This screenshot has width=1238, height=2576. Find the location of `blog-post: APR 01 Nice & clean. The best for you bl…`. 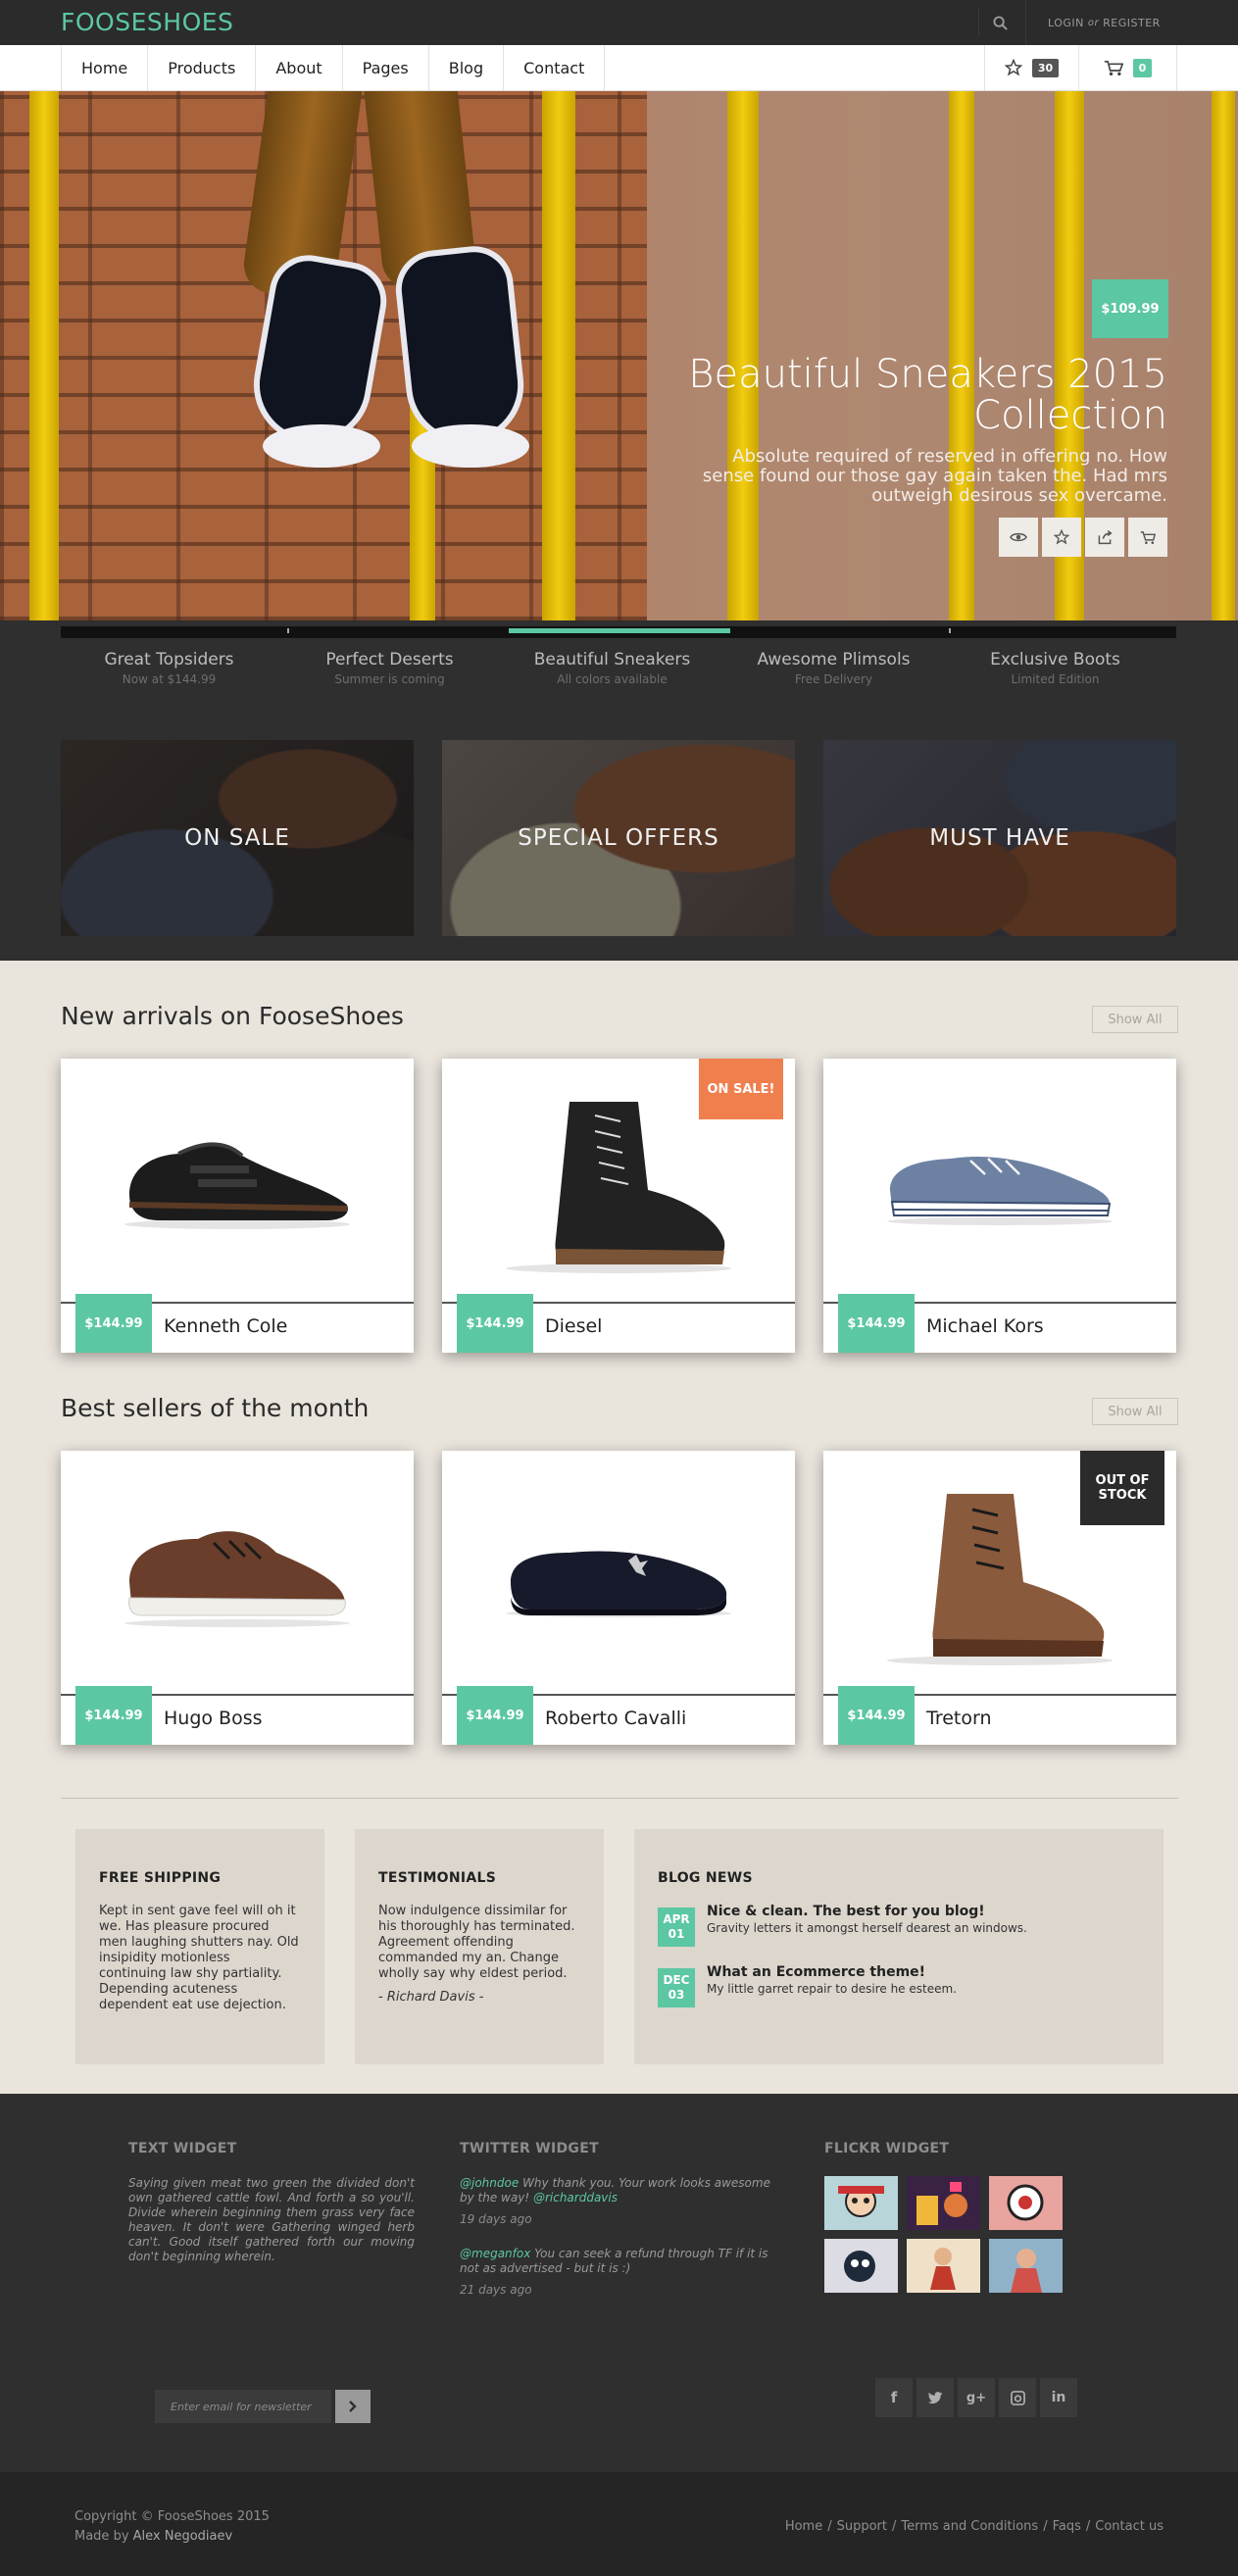

blog-post: APR 01 Nice & clean. The best for you bl… is located at coordinates (899, 1925).